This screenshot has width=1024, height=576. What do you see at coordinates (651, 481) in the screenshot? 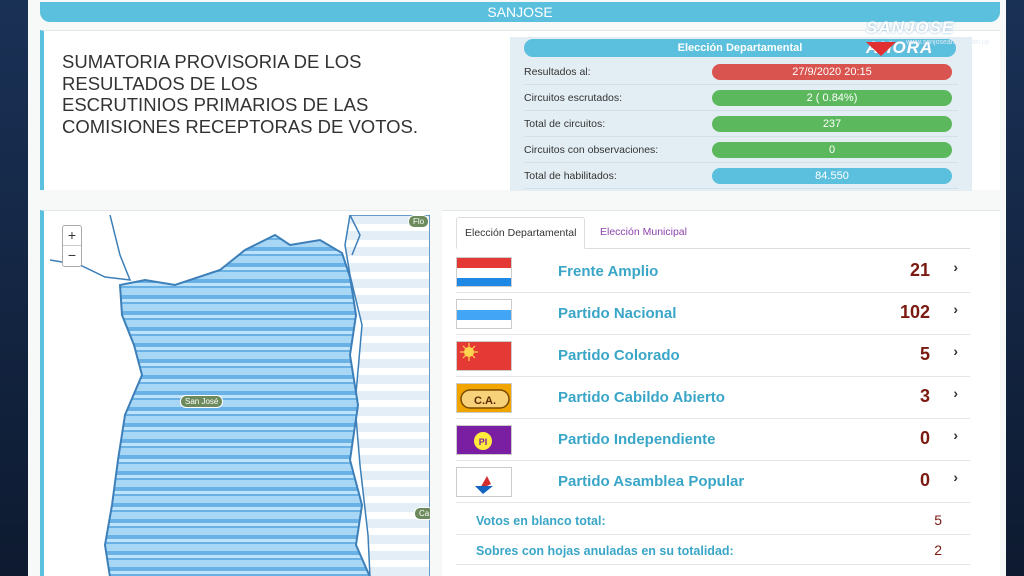
I see `party-name: Partido Asamblea Popular` at bounding box center [651, 481].